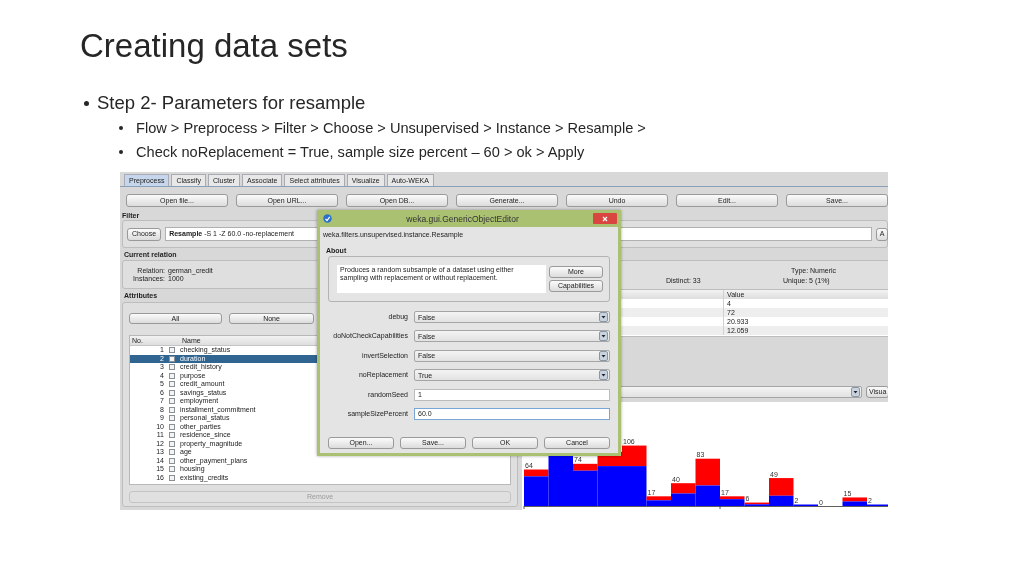 The width and height of the screenshot is (1024, 576). I want to click on slide-title: Creating data sets, so click(214, 45).